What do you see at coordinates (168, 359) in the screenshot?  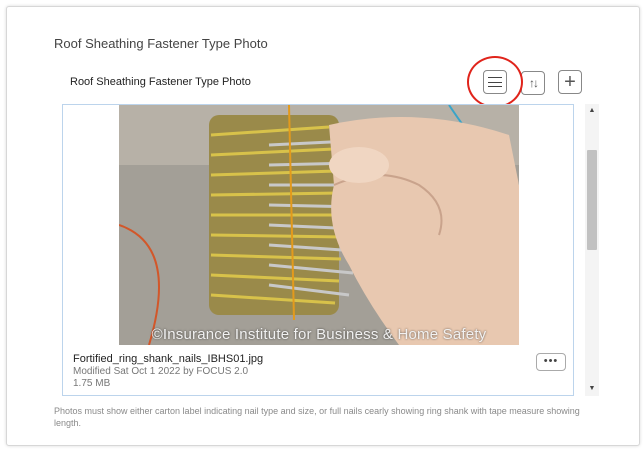 I see `file-name: Fortified_ring_shank_nails_IBHS01.jpg` at bounding box center [168, 359].